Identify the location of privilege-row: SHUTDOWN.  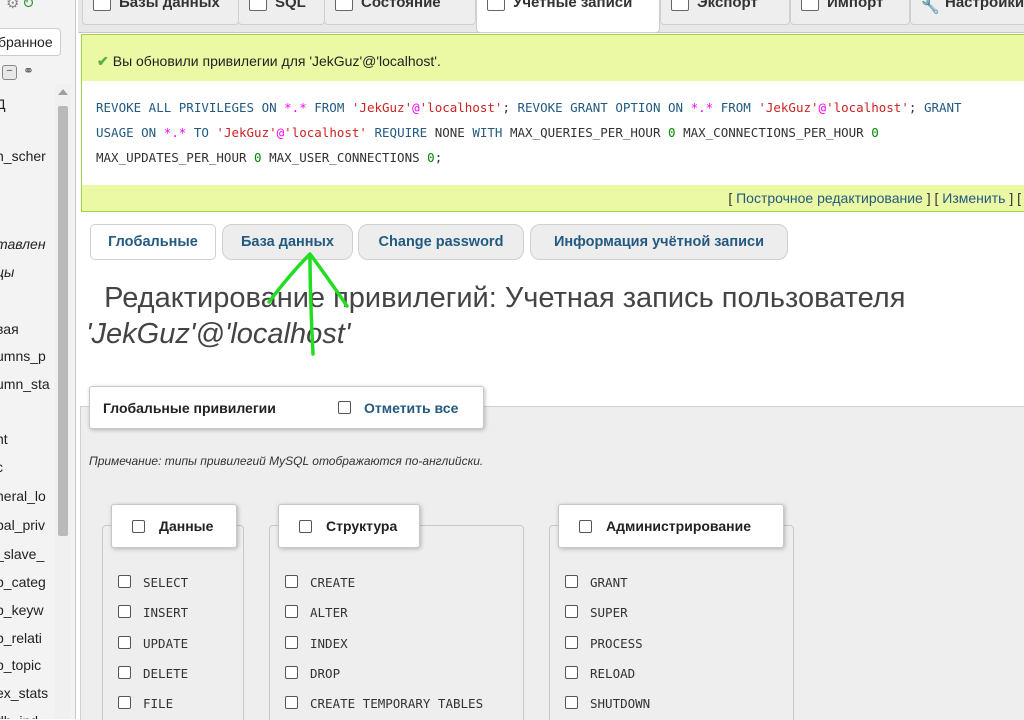
(607, 703).